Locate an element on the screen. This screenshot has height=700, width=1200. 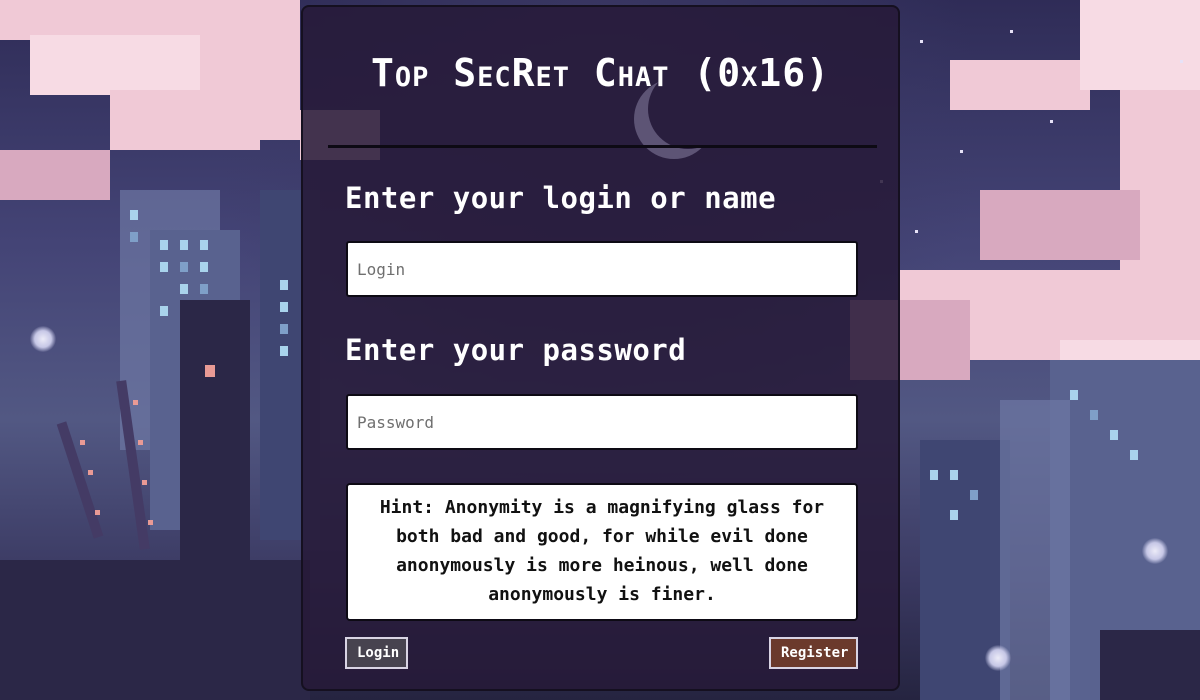
title-divider is located at coordinates (602, 146).